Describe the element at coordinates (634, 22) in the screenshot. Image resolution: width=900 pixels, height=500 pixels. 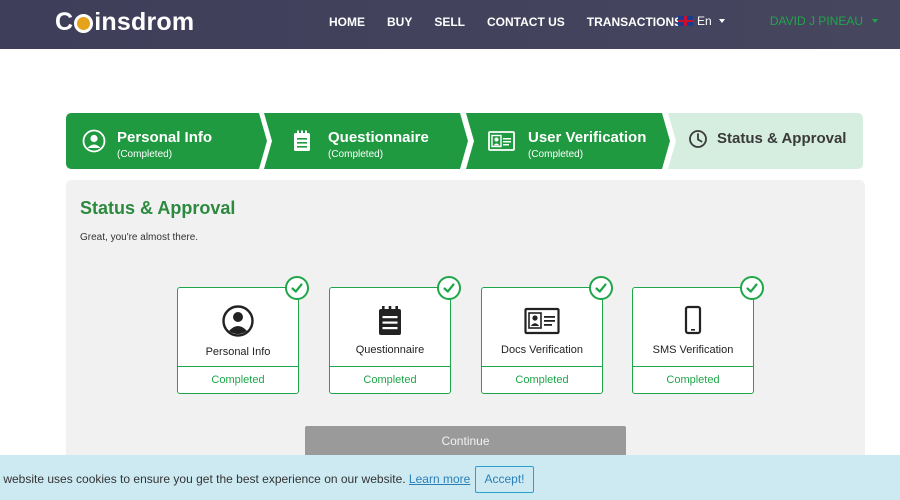
I see `nav-transactions: TRANSACTIONS` at that location.